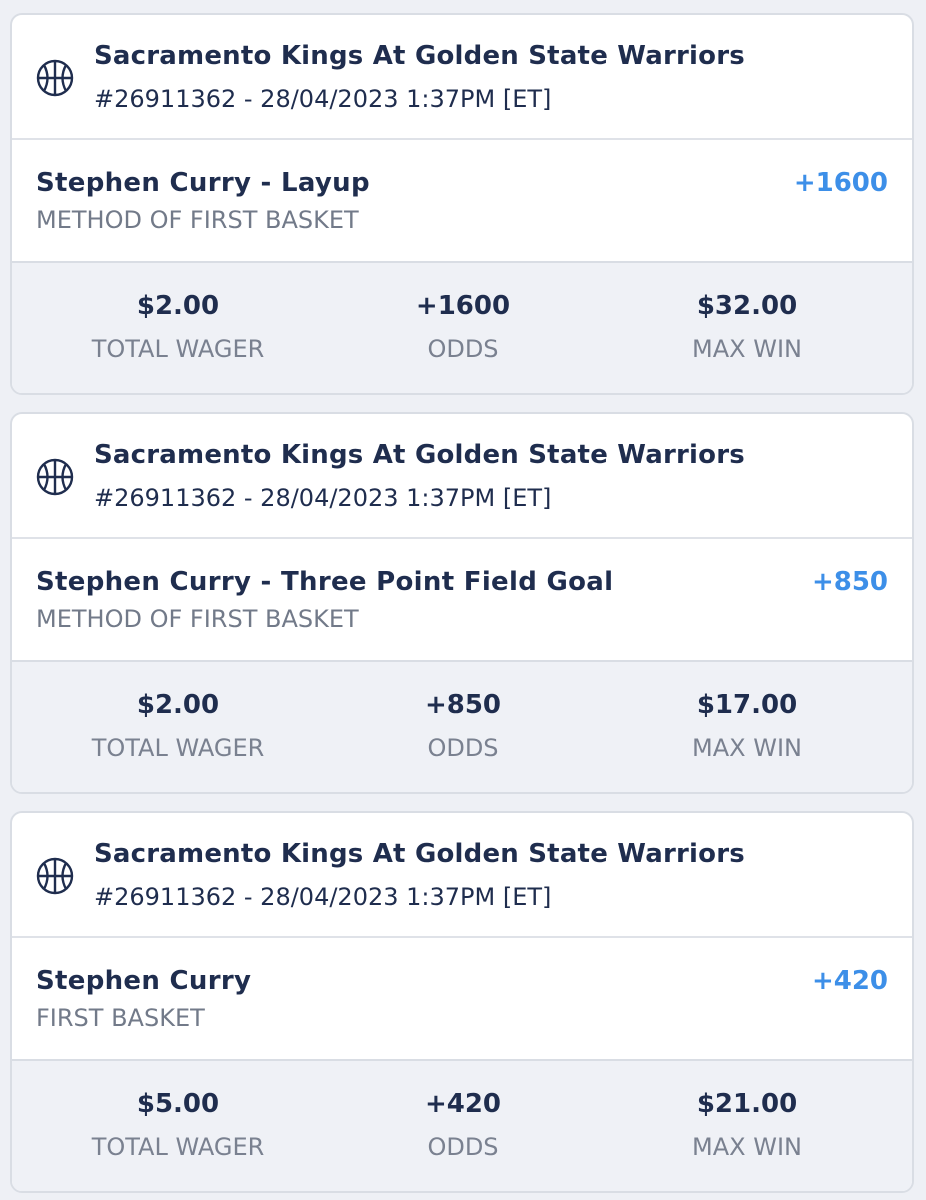  What do you see at coordinates (463, 705) in the screenshot?
I see `odds-value: +850` at bounding box center [463, 705].